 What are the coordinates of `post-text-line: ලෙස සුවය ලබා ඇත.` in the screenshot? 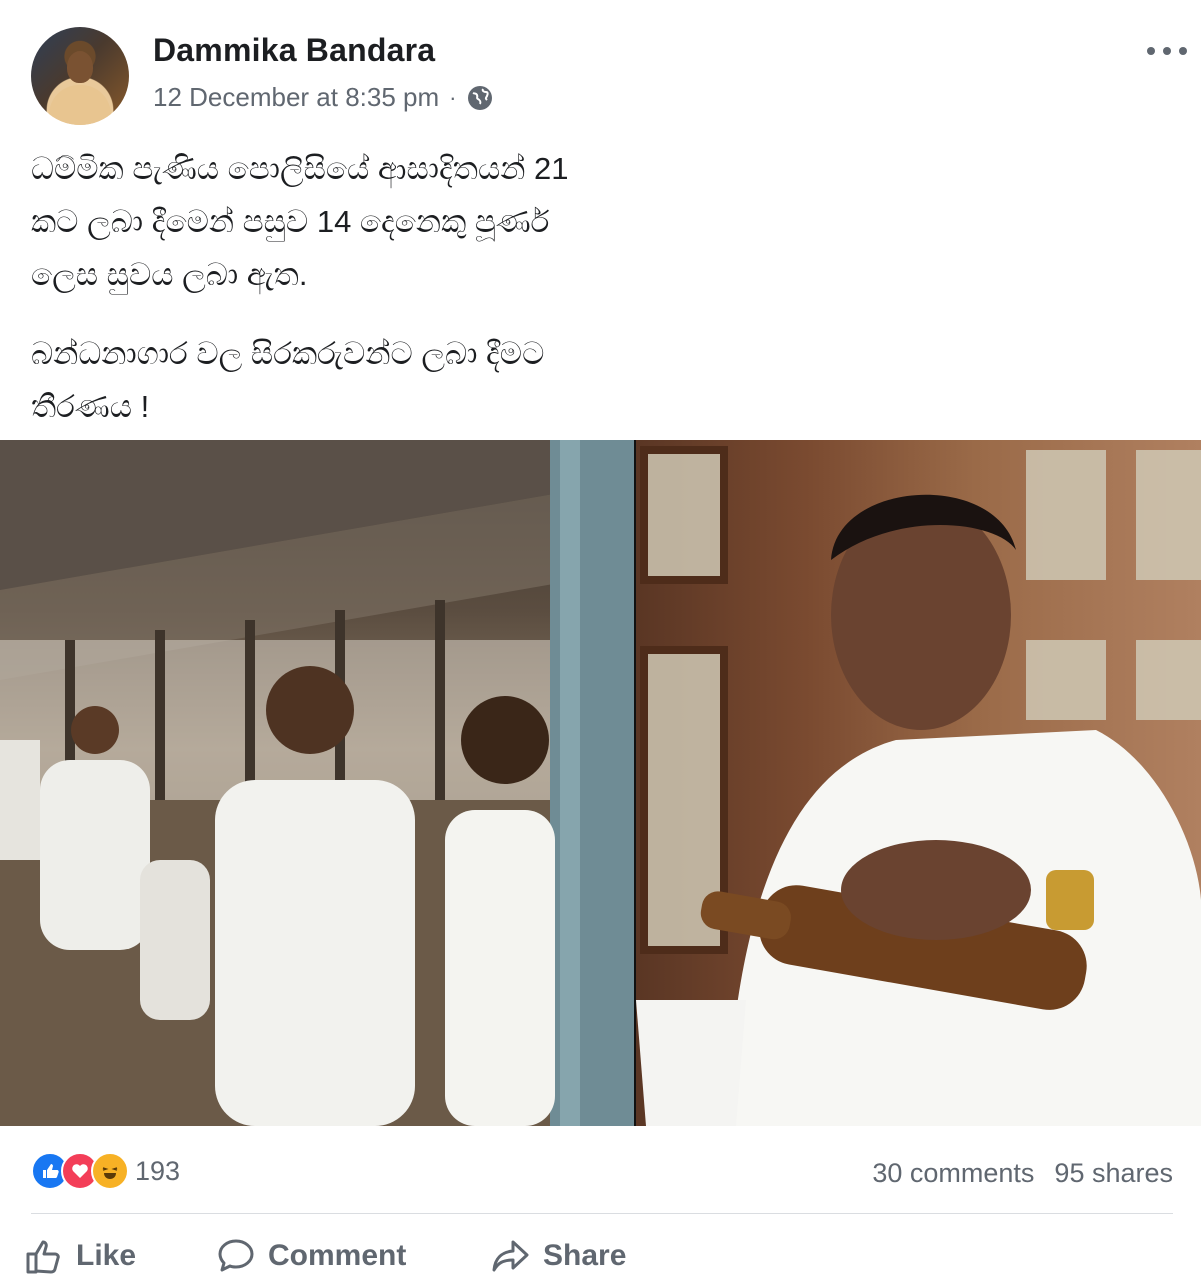 It's located at (169, 274).